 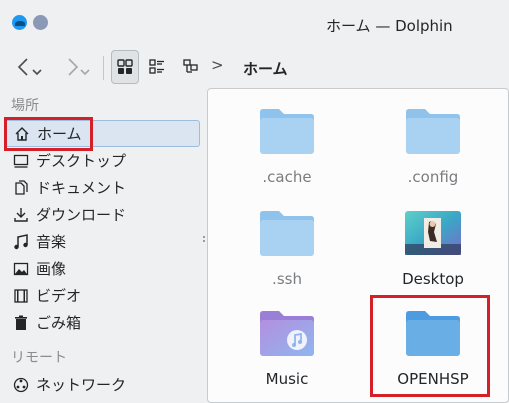 I want to click on forward-button, so click(x=77, y=67).